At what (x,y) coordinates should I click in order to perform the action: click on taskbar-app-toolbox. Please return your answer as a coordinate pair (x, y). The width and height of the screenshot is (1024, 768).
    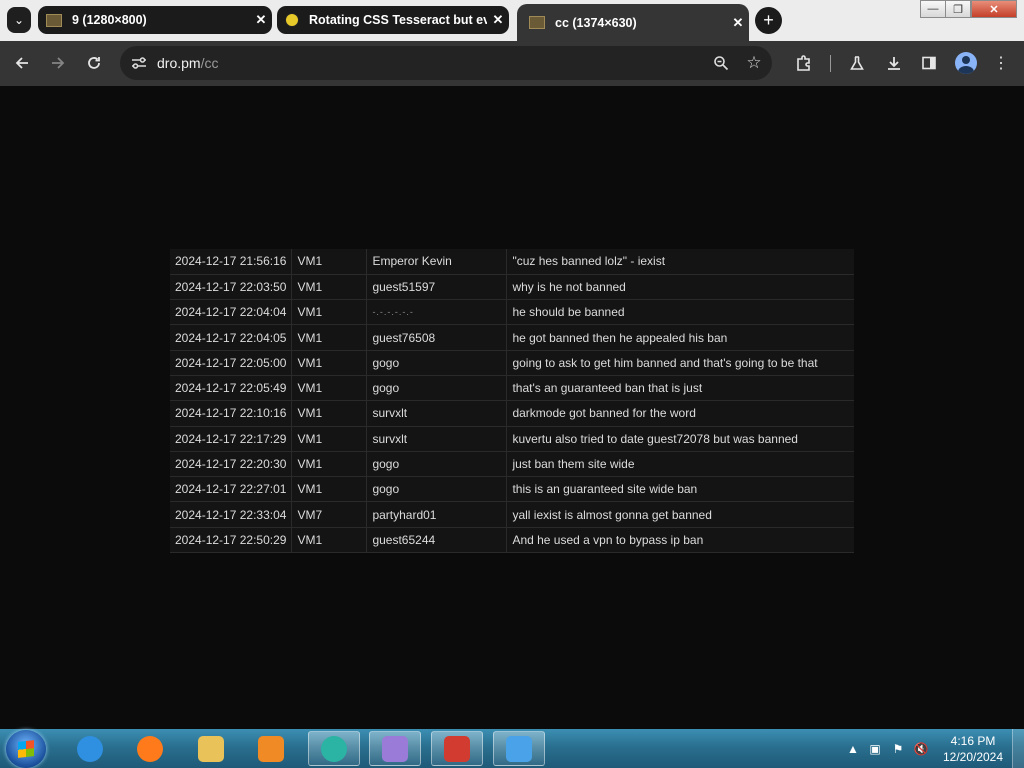
    Looking at the image, I should click on (457, 748).